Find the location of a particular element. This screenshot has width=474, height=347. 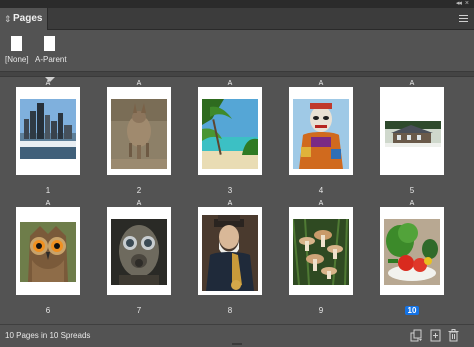

section-divider is located at coordinates (237, 74).